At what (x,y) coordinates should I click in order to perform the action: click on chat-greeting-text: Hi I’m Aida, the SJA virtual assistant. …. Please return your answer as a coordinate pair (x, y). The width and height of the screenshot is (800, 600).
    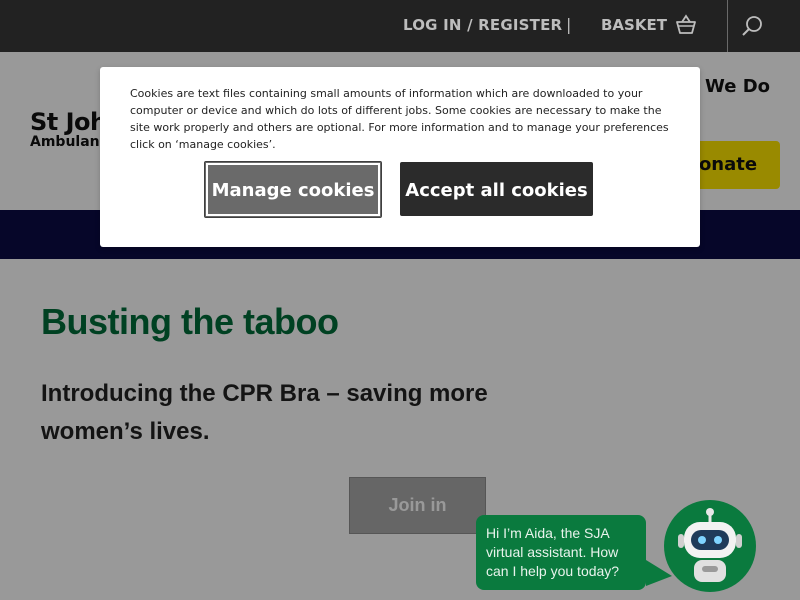
    Looking at the image, I should click on (553, 552).